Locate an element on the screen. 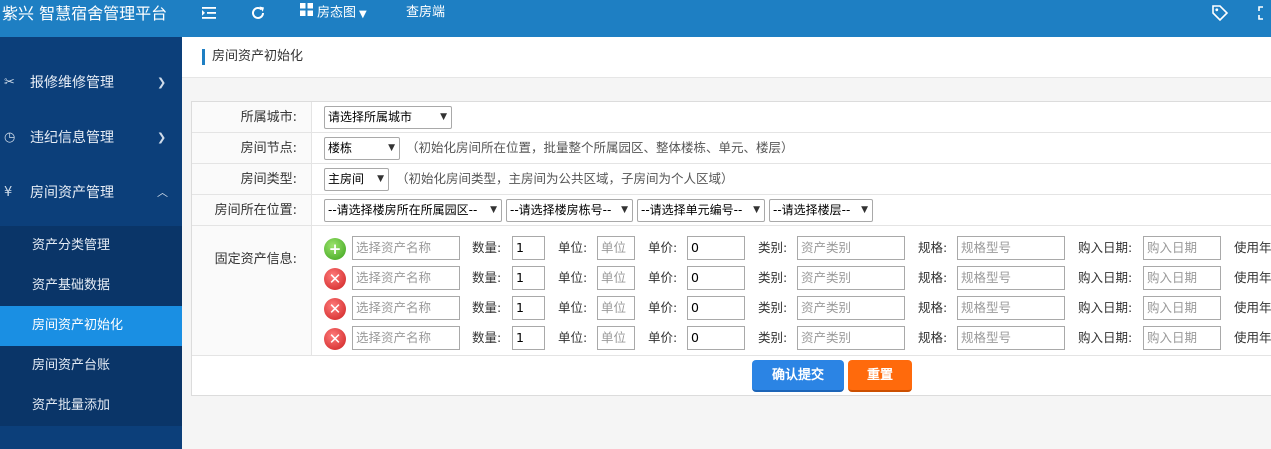 The image size is (1271, 449). tag-icon is located at coordinates (1220, 18).